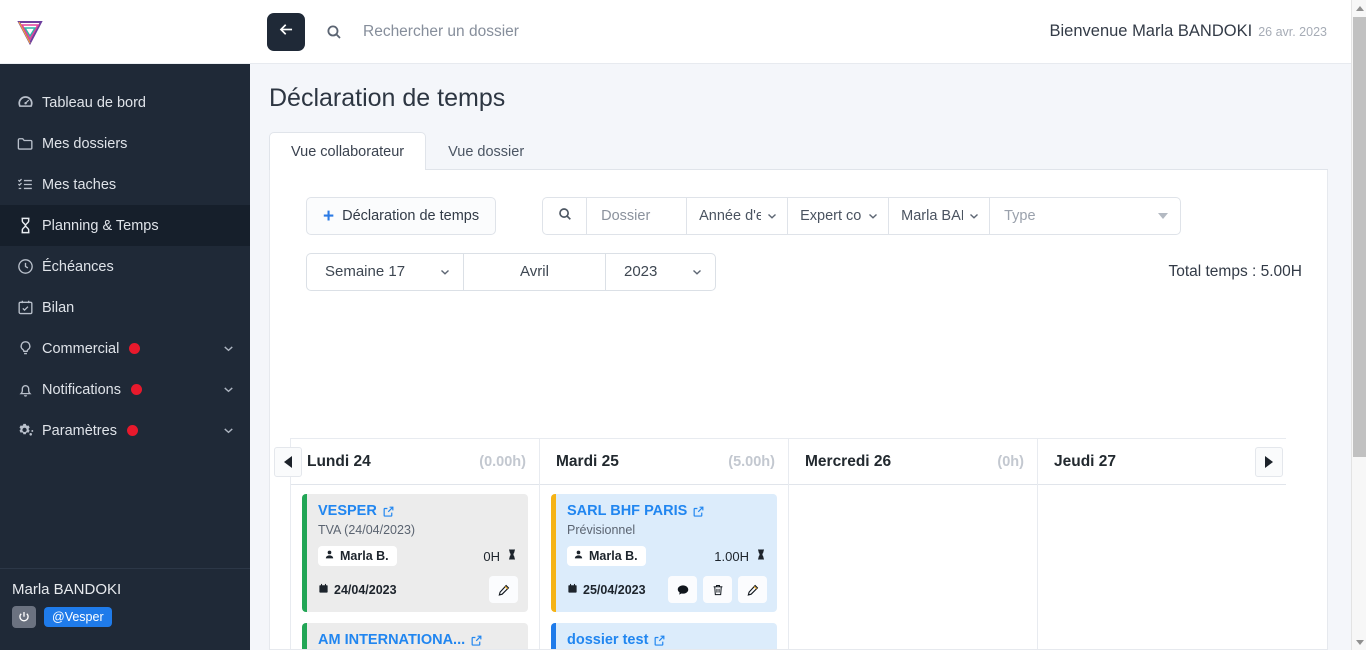  What do you see at coordinates (418, 511) in the screenshot?
I see `card-title-row: VESPER` at bounding box center [418, 511].